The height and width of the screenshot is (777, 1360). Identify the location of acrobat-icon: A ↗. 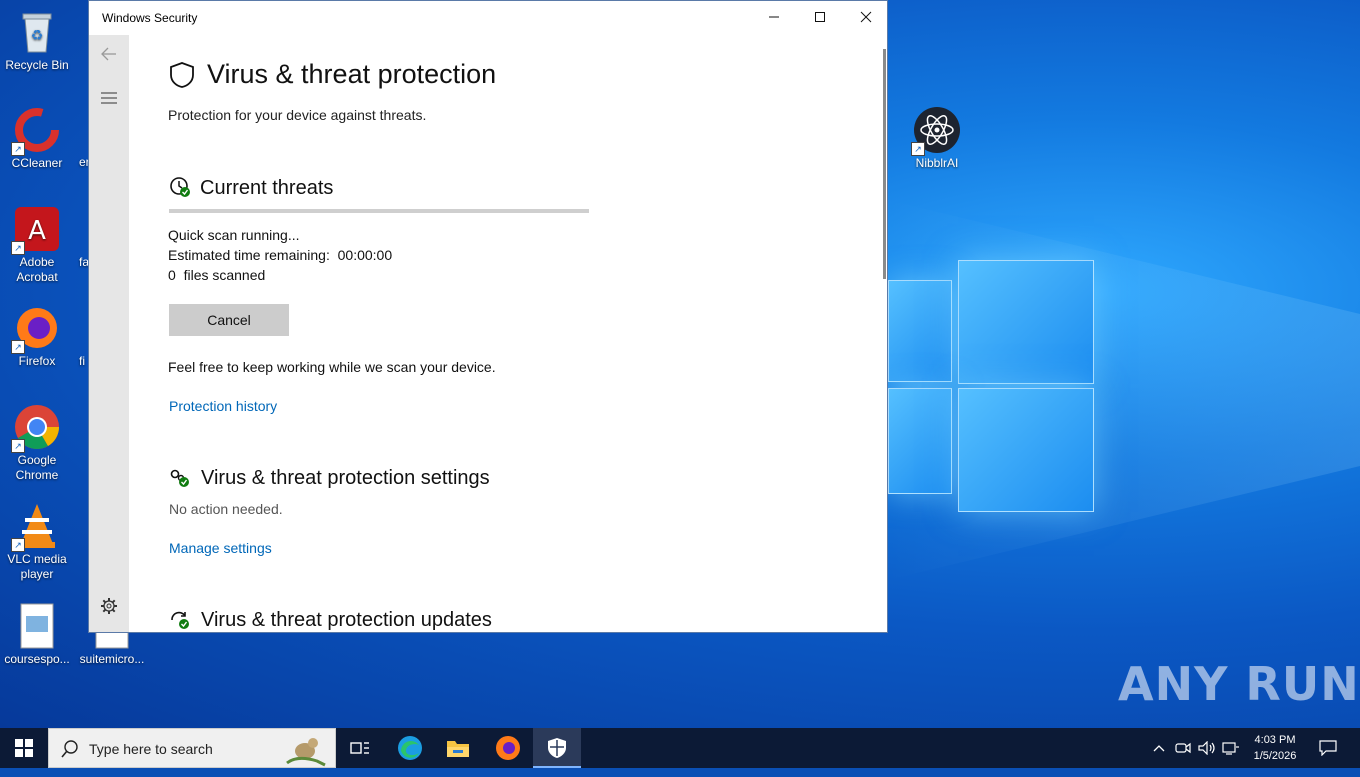
(36, 230).